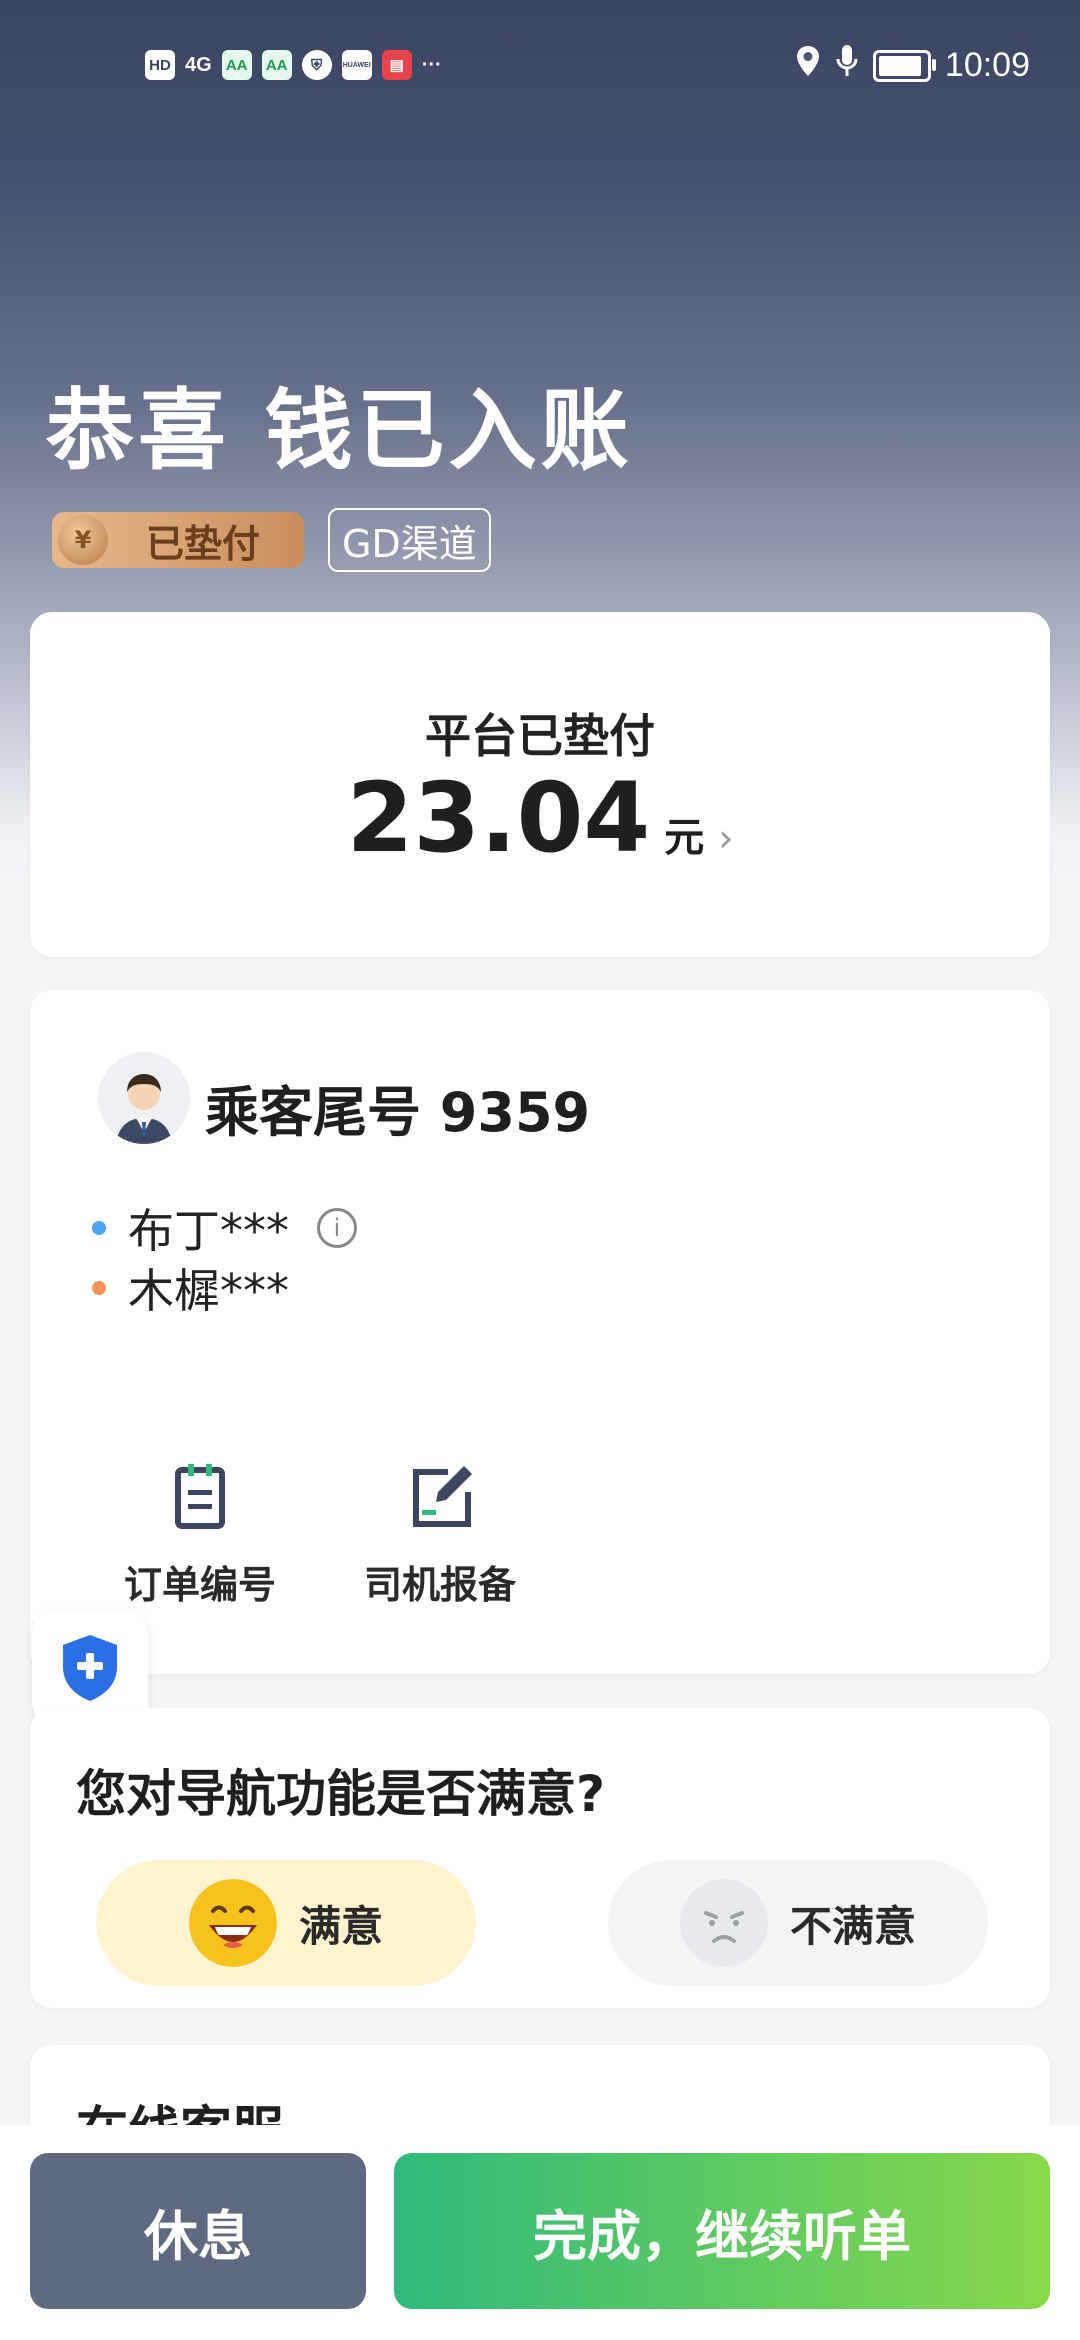 This screenshot has height=2340, width=1080. Describe the element at coordinates (199, 1585) in the screenshot. I see `order-number-label: 订单编号` at that location.